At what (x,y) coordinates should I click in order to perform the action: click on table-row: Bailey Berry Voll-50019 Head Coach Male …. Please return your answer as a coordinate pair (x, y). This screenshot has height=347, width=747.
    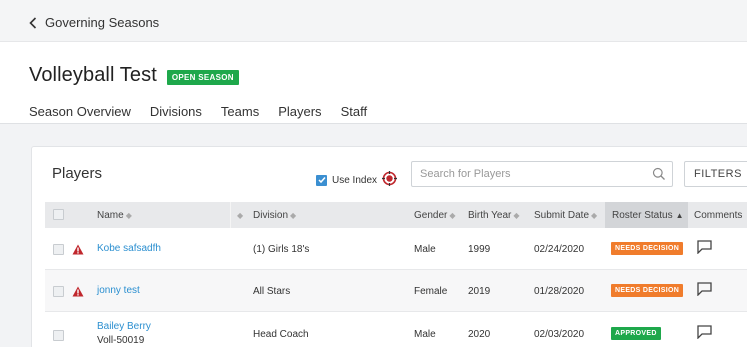
    Looking at the image, I should click on (396, 329).